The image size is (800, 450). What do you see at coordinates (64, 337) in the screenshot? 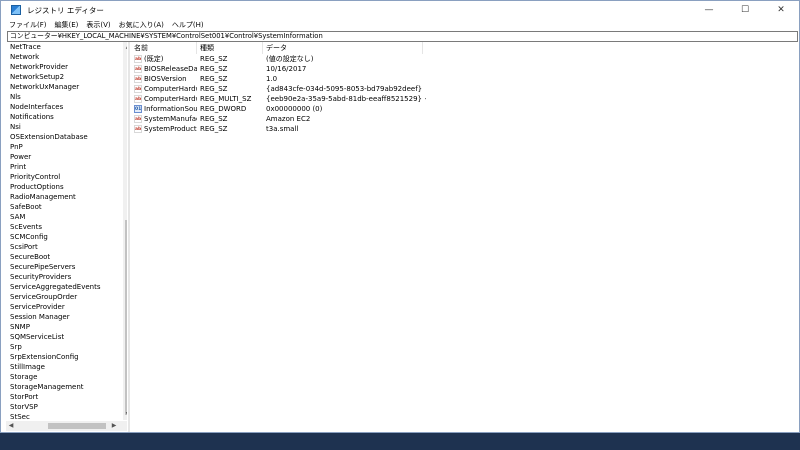
I see `tree-item: SQMServiceList` at bounding box center [64, 337].